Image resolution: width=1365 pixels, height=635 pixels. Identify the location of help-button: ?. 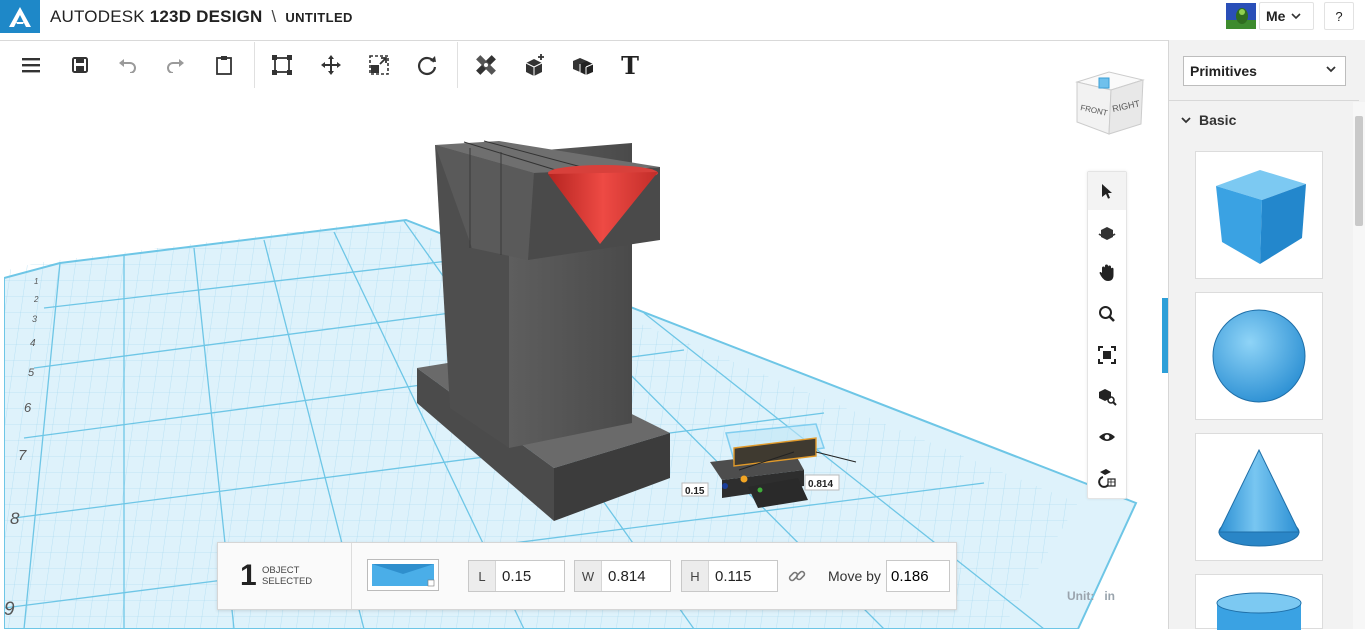
(1339, 16).